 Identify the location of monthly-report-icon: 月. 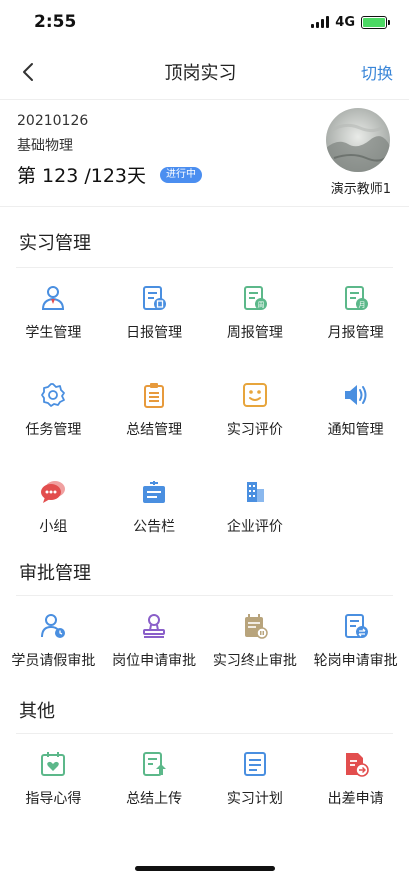
(356, 298).